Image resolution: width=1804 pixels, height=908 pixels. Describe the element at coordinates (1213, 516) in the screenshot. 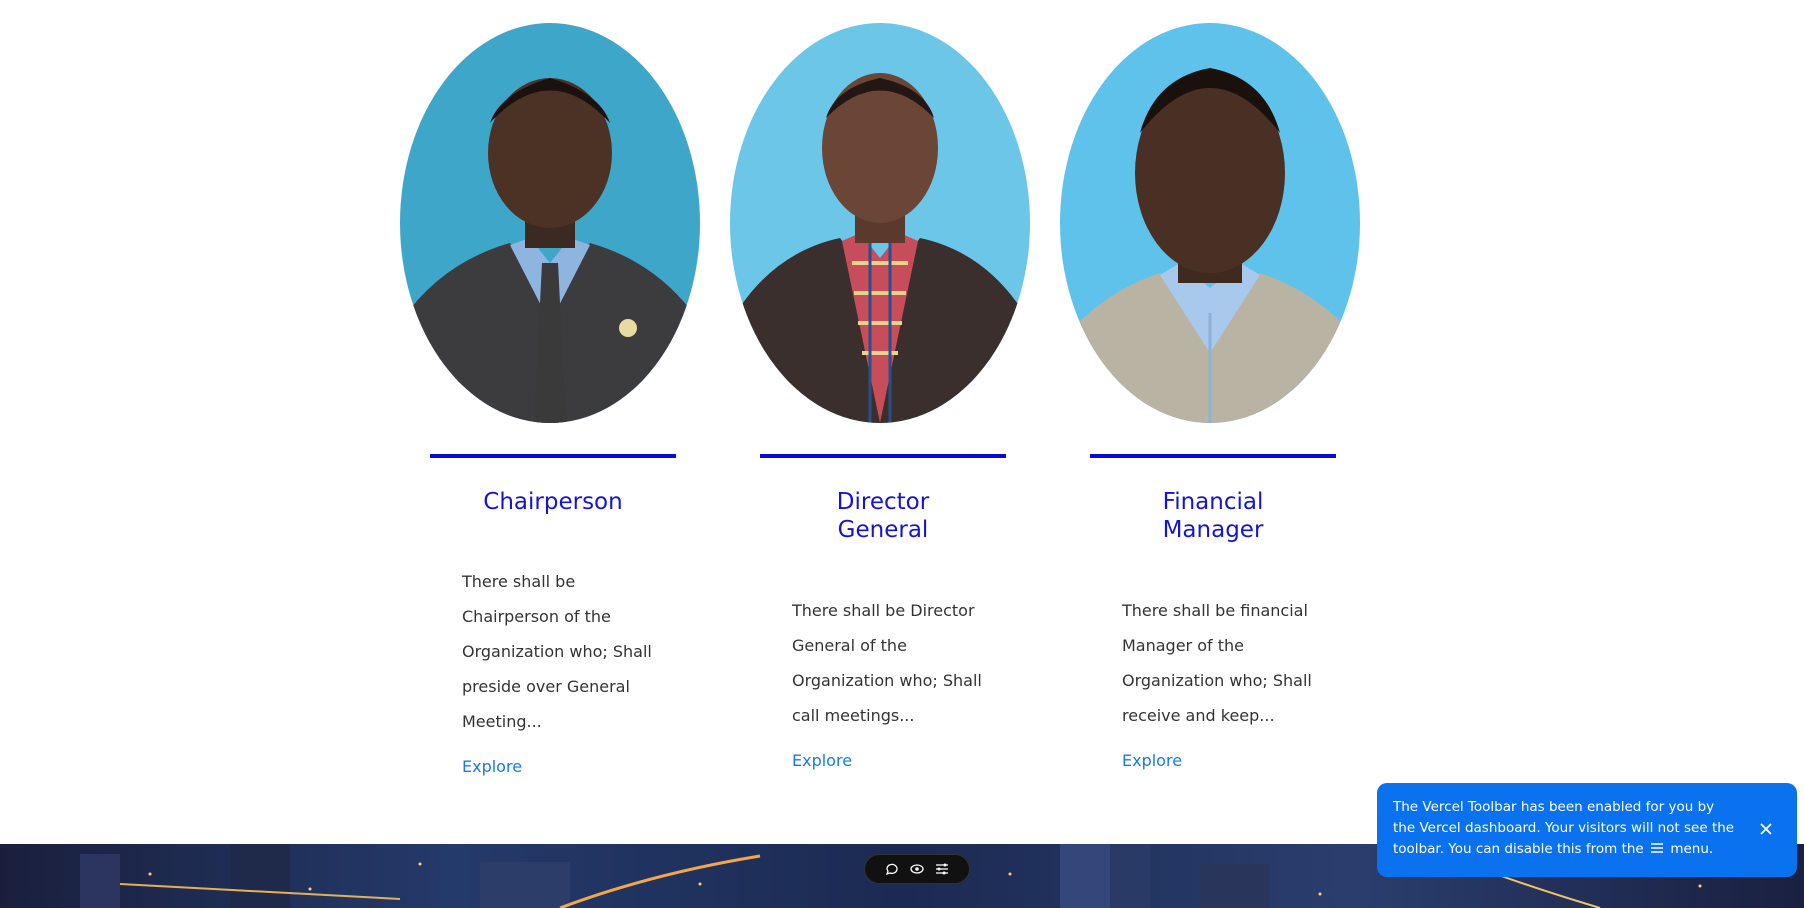

I see `card-title: Financial Manager` at that location.